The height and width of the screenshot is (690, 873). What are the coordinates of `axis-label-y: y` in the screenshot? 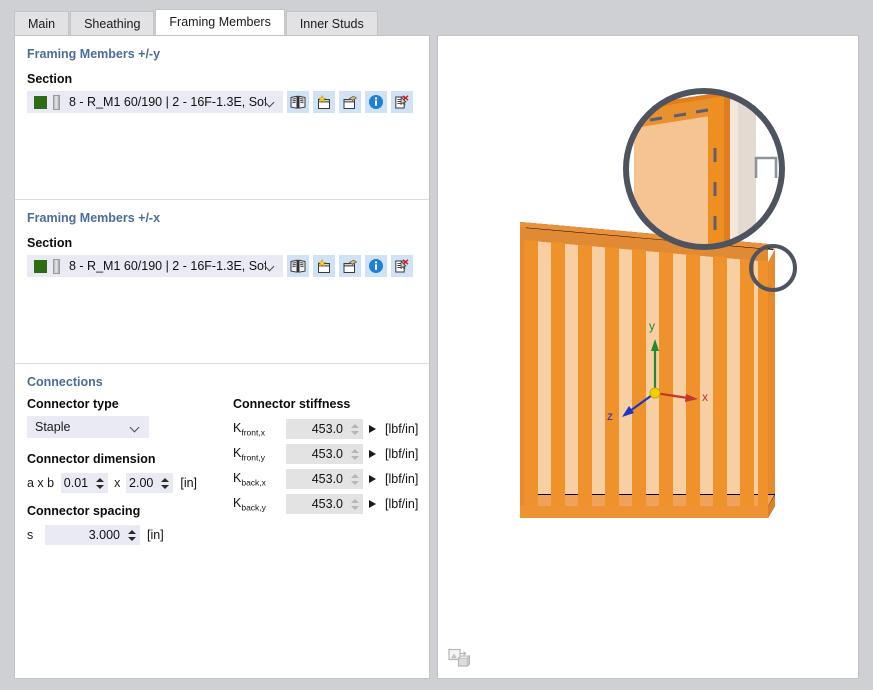 It's located at (652, 326).